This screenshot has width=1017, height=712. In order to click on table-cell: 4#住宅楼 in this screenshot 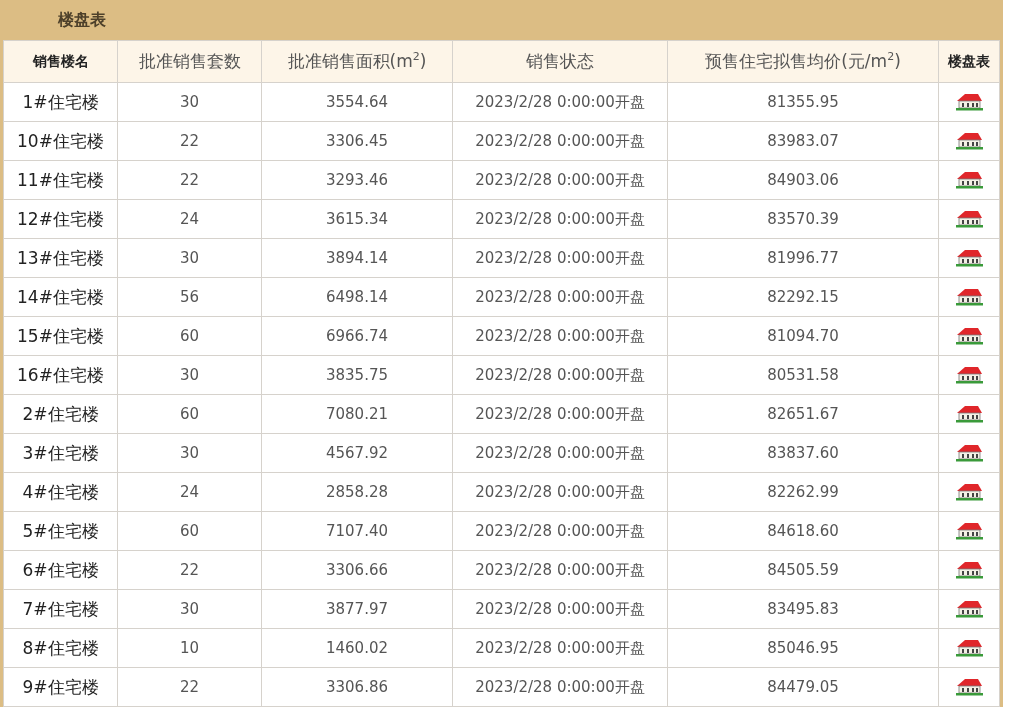, I will do `click(60, 492)`.